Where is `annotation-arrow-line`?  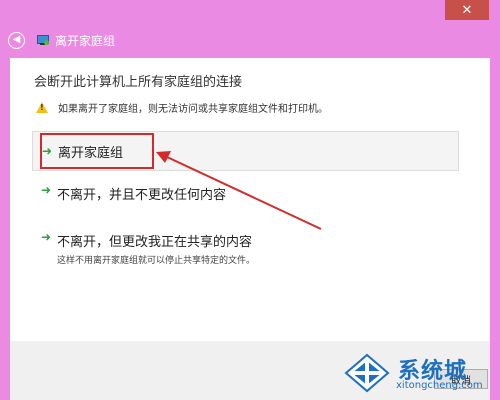
annotation-arrow-line is located at coordinates (244, 193).